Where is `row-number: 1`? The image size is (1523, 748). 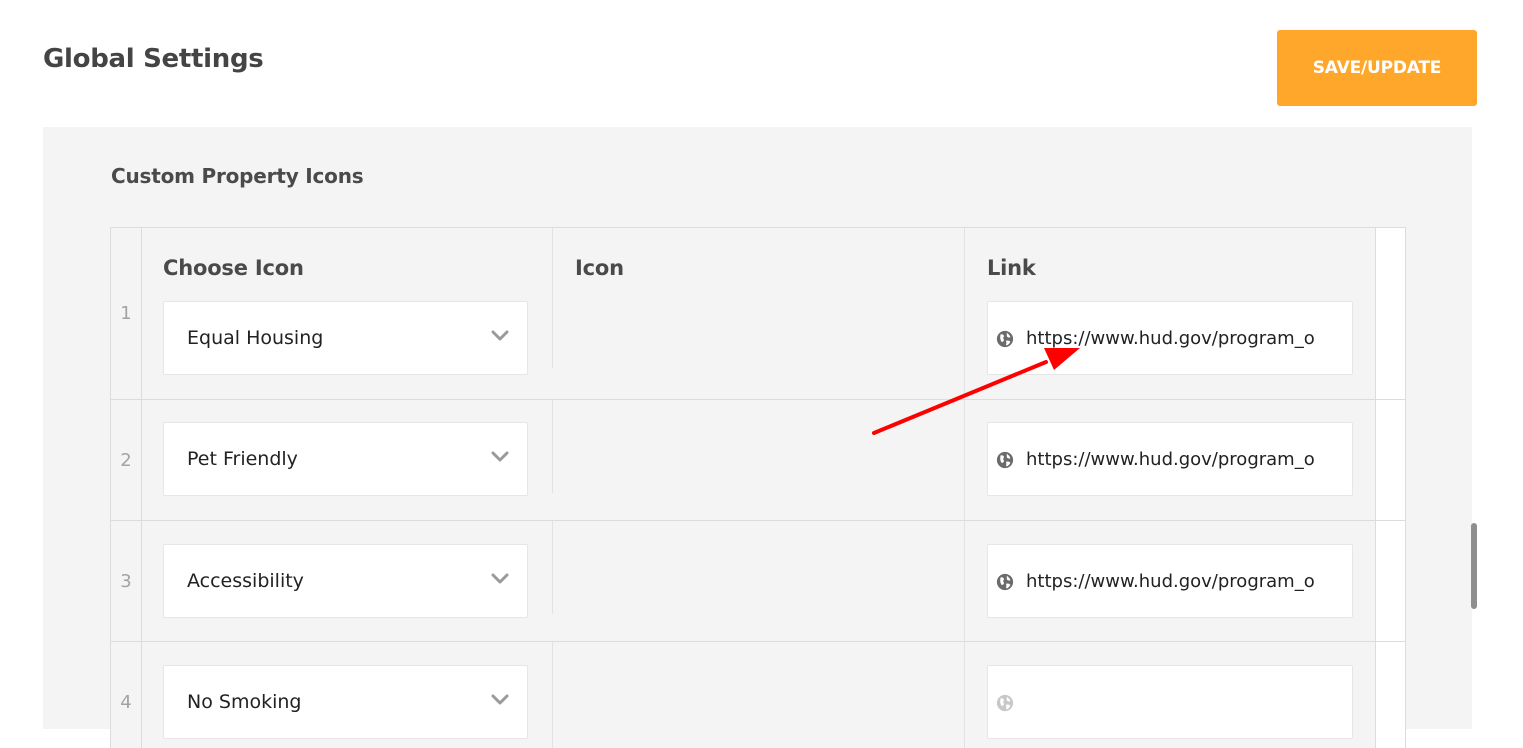
row-number: 1 is located at coordinates (126, 313).